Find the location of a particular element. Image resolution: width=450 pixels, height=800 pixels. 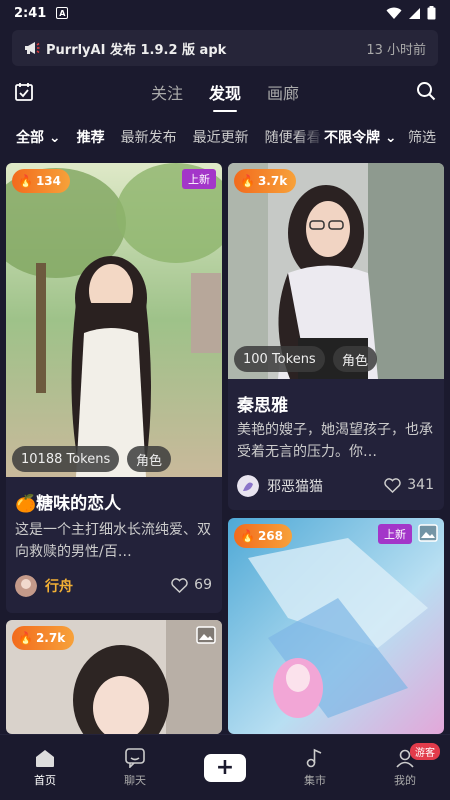

chat-icon is located at coordinates (135, 757).